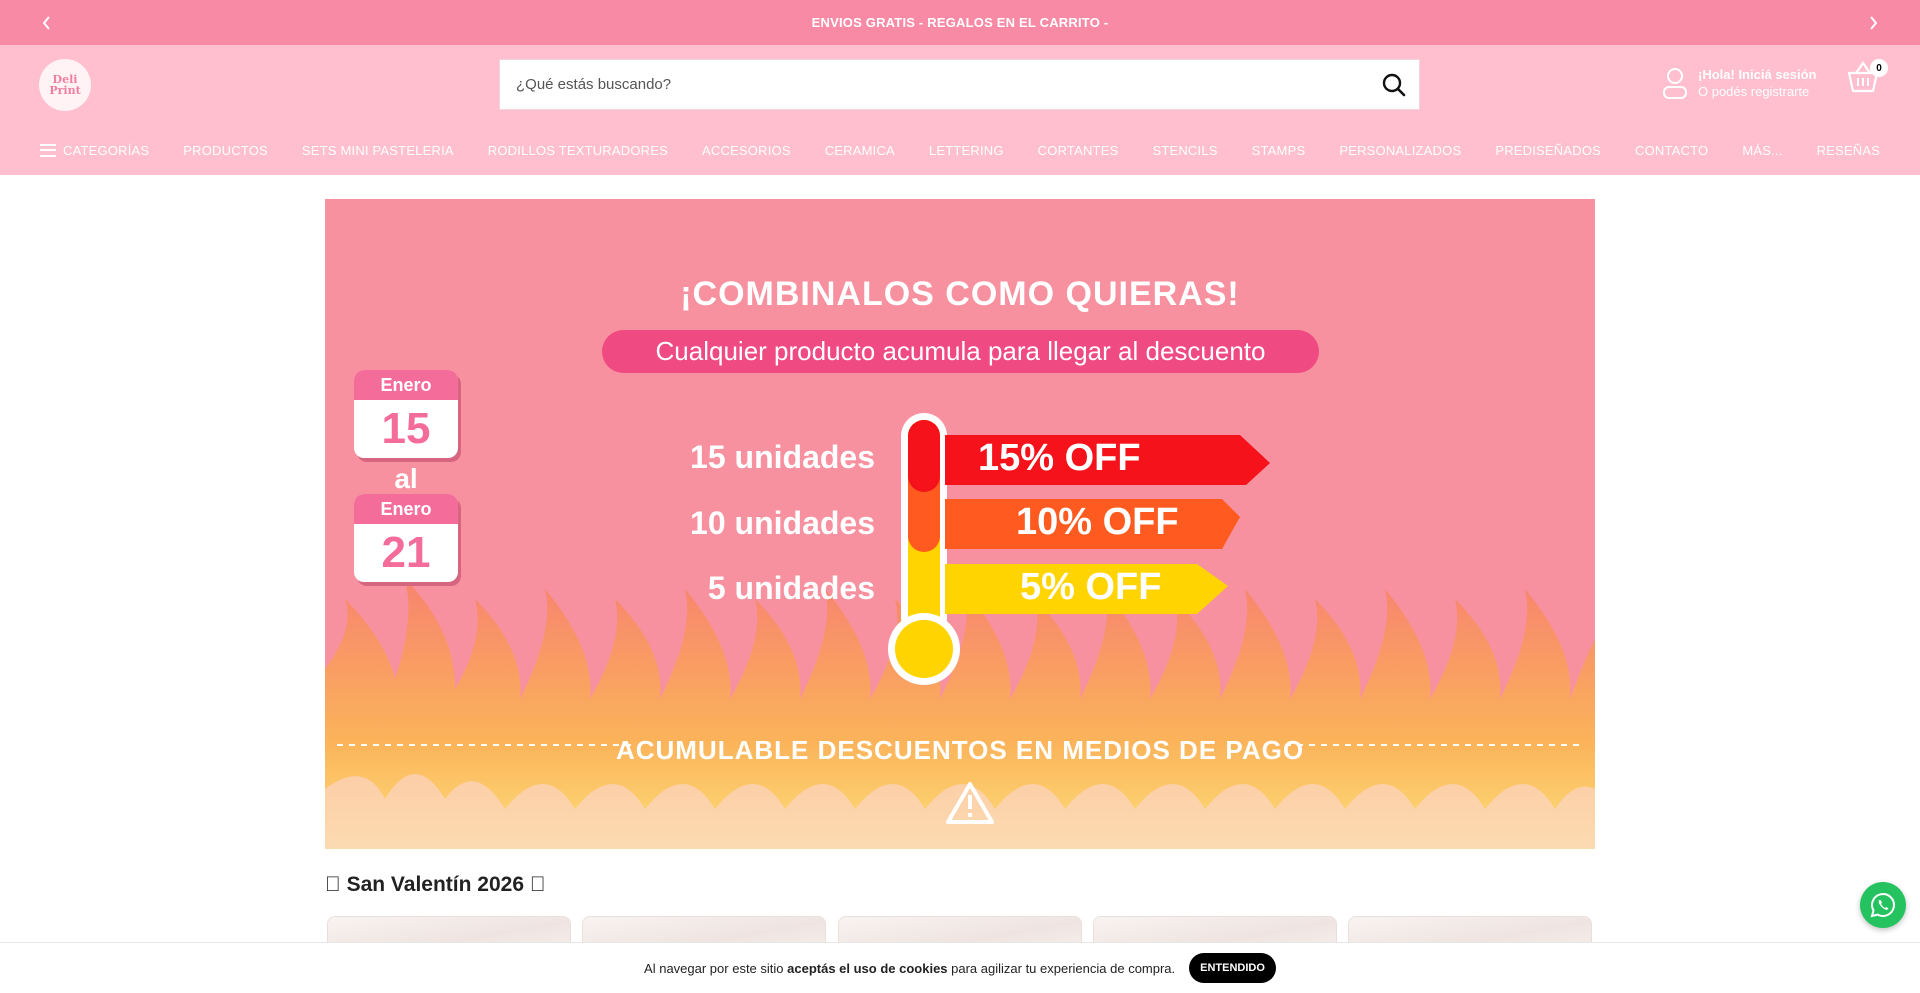  What do you see at coordinates (406, 385) in the screenshot?
I see `date-from-month: Enero` at bounding box center [406, 385].